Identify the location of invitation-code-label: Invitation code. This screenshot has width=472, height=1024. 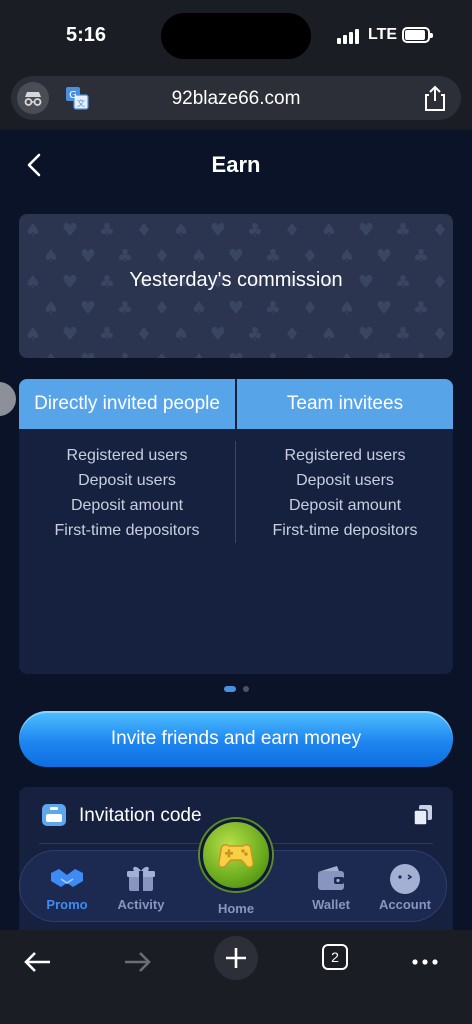
(140, 815).